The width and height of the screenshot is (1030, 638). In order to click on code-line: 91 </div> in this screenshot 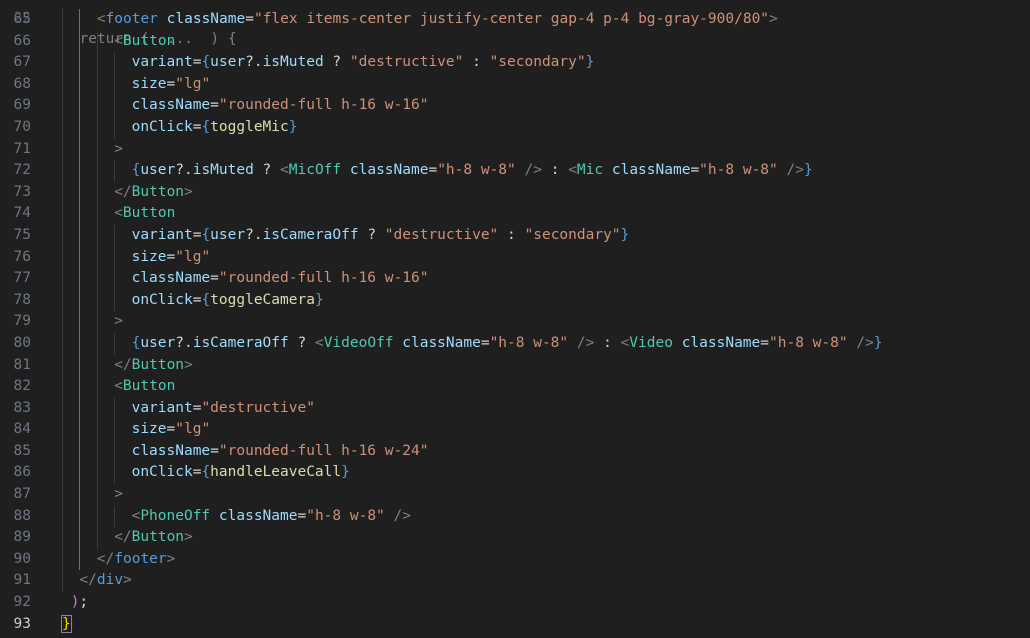, I will do `click(515, 581)`.